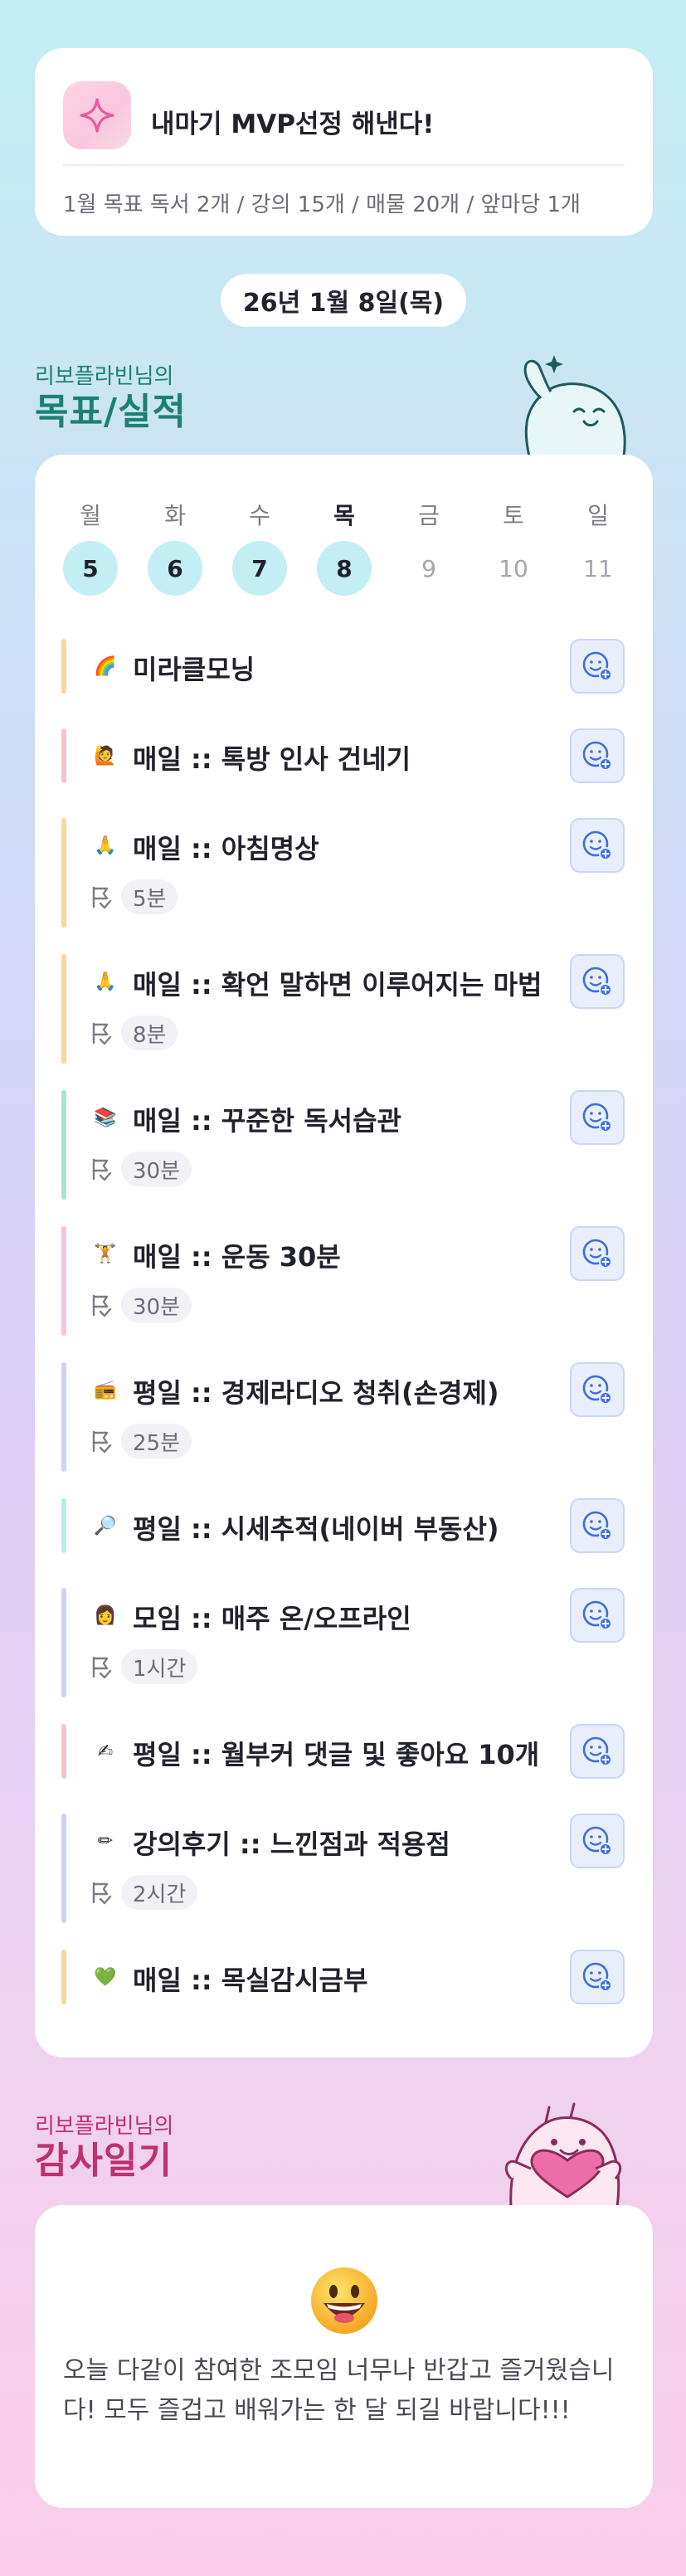 The image size is (686, 2576). Describe the element at coordinates (111, 412) in the screenshot. I see `goals-section-title: 목표/실적` at that location.